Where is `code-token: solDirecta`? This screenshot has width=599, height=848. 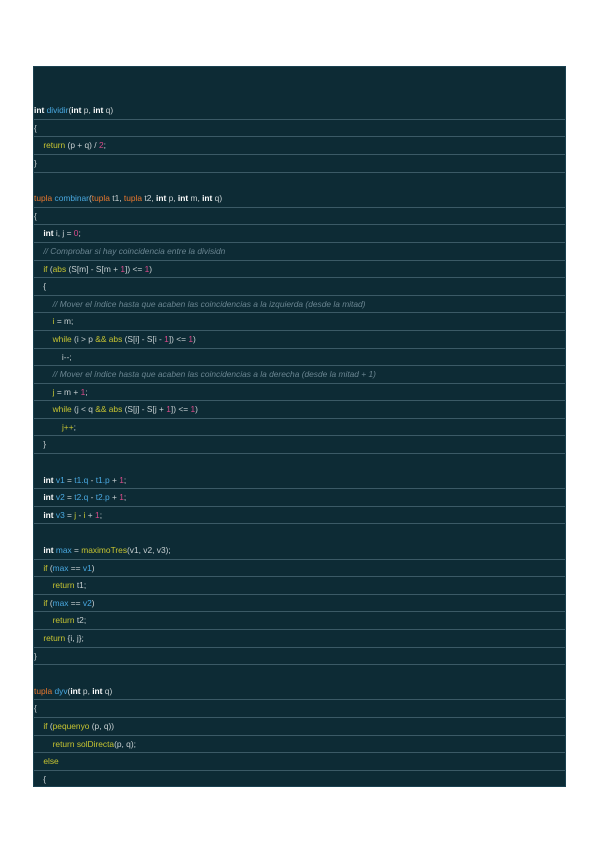 code-token: solDirecta is located at coordinates (95, 743).